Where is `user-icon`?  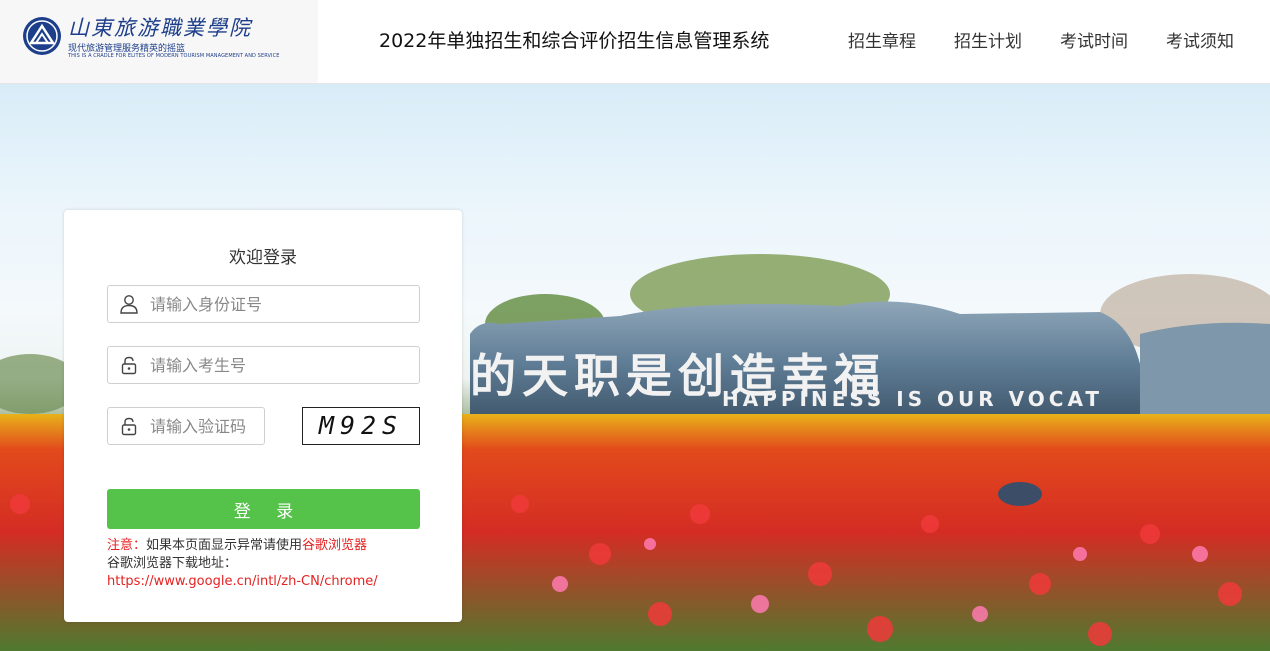
user-icon is located at coordinates (129, 304).